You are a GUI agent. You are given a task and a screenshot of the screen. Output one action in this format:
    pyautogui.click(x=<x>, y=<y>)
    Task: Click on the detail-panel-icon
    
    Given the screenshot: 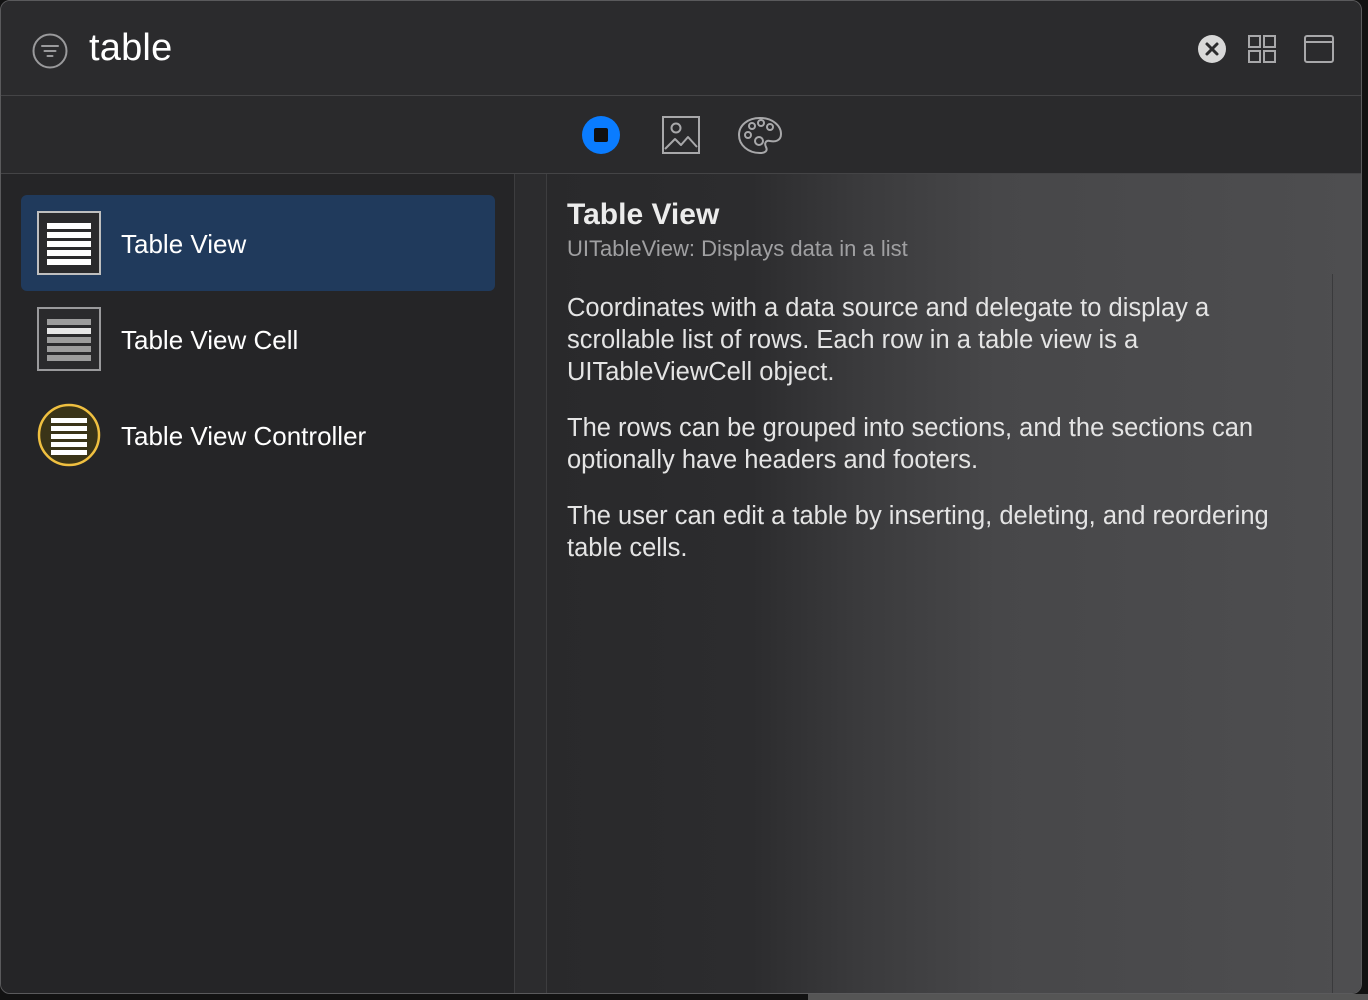 What is the action you would take?
    pyautogui.click(x=1319, y=49)
    